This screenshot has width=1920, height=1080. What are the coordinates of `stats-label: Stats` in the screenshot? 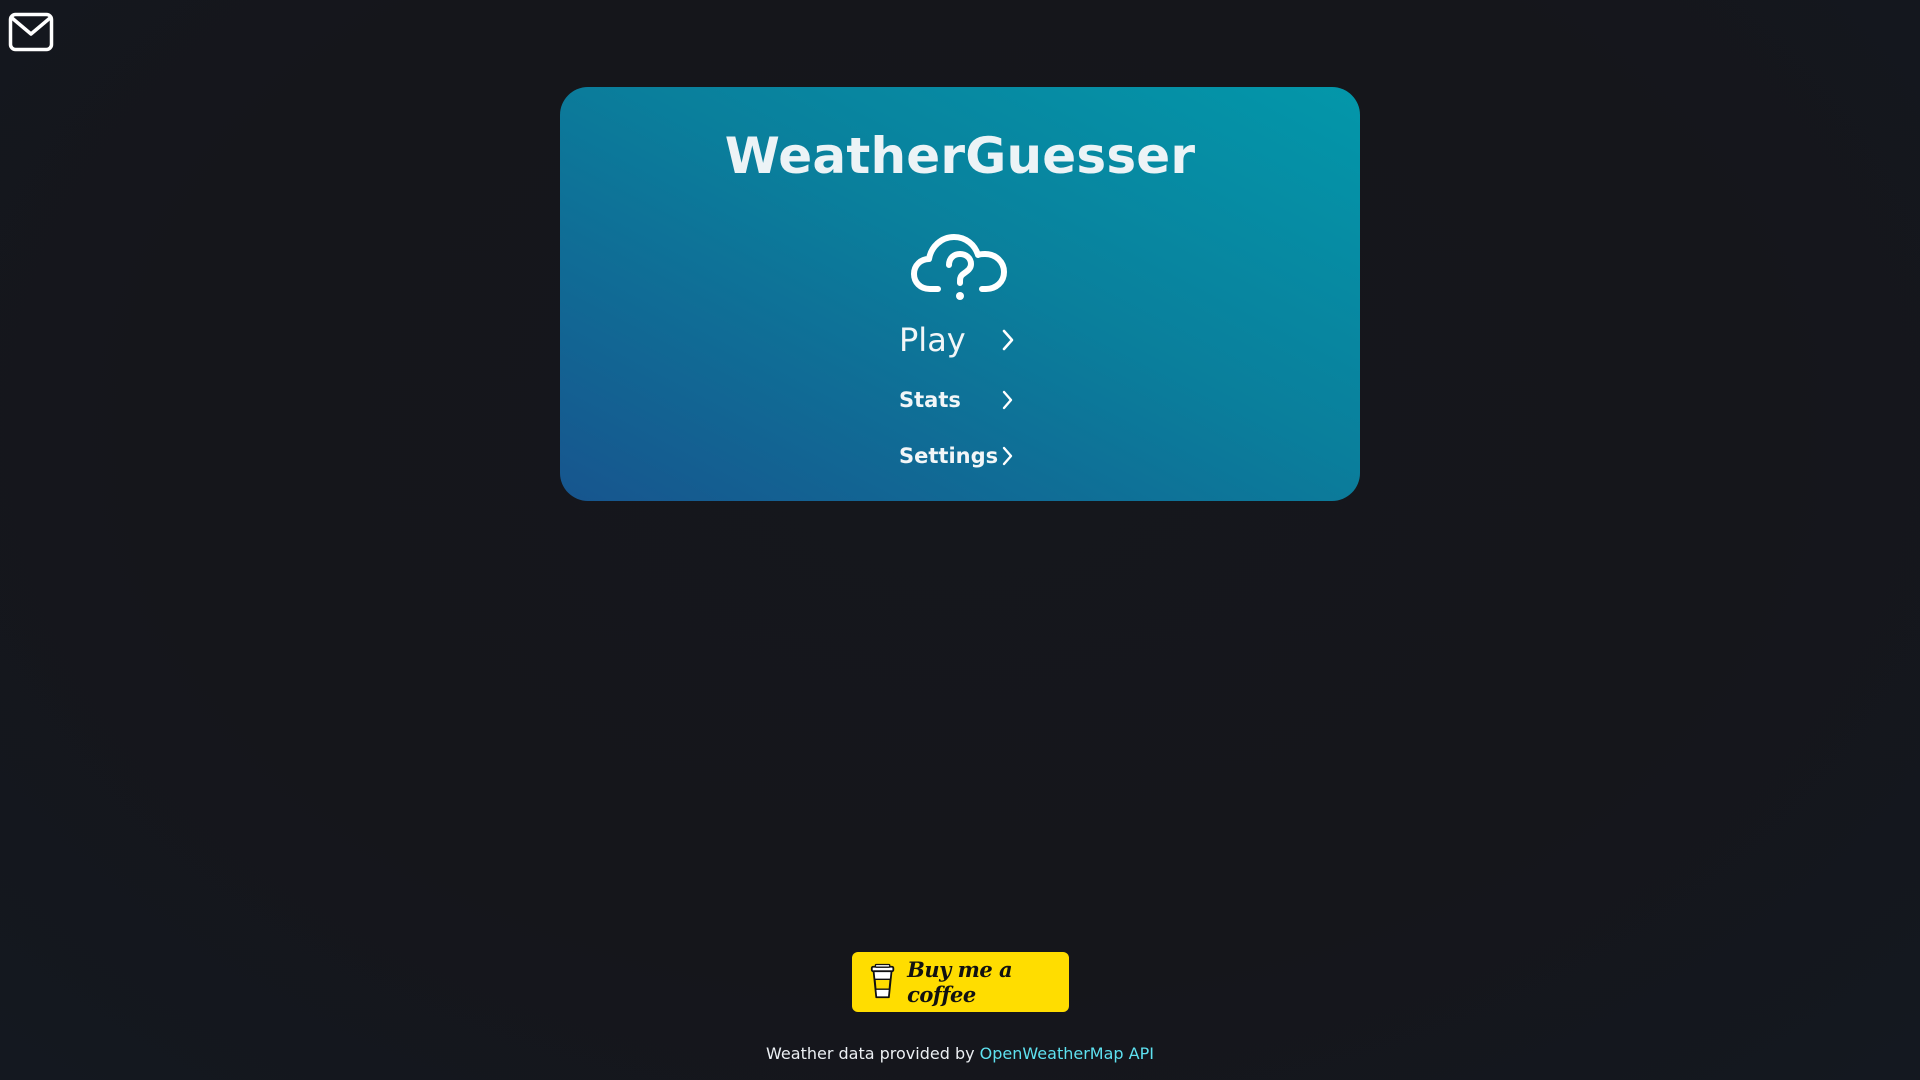 It's located at (930, 400).